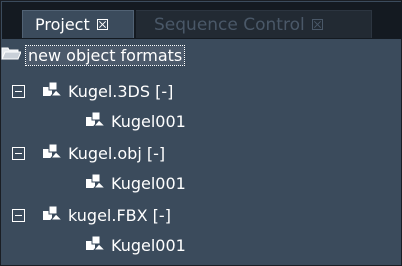 The image size is (402, 266). Describe the element at coordinates (117, 153) in the screenshot. I see `tree-item-label: Kugel.obj [-]` at that location.